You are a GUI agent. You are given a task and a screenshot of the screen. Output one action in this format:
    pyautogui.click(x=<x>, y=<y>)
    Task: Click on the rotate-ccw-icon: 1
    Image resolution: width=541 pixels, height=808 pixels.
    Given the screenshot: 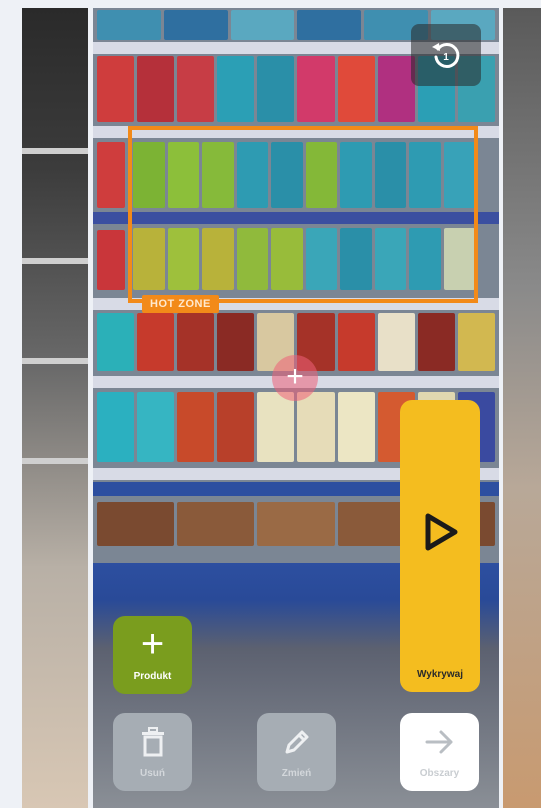 What is the action you would take?
    pyautogui.click(x=446, y=55)
    